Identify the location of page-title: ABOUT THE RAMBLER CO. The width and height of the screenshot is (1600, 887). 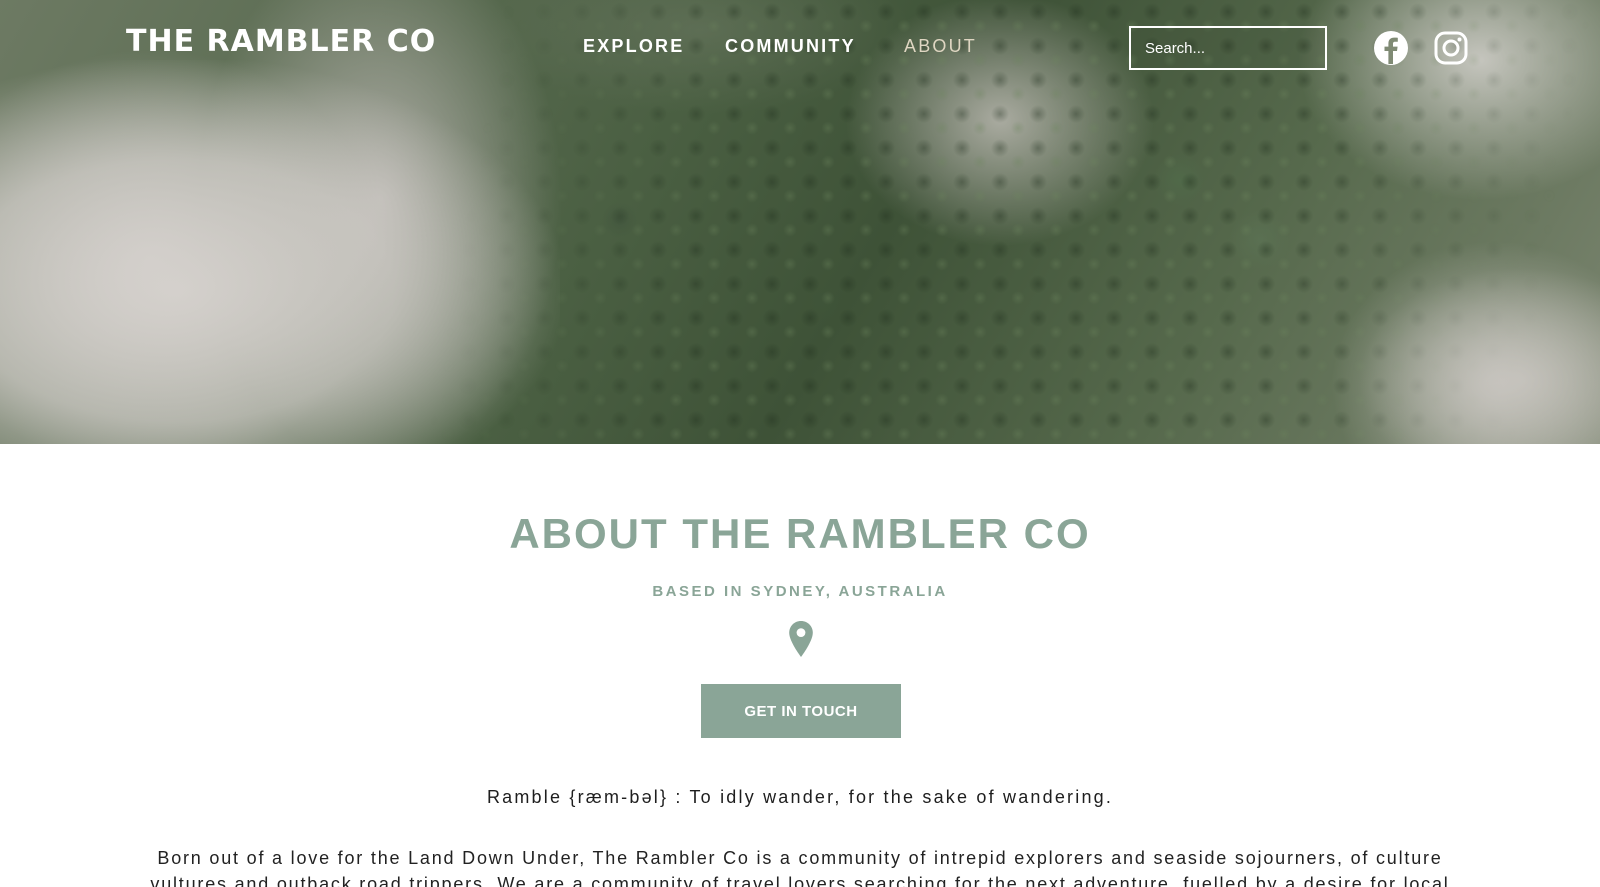
(800, 533).